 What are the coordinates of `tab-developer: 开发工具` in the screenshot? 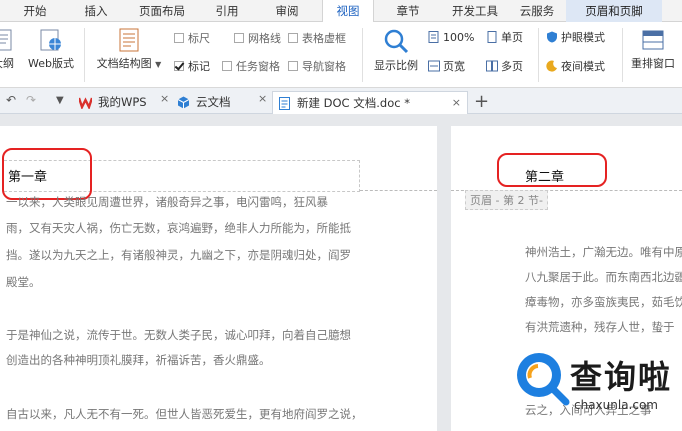 It's located at (475, 11).